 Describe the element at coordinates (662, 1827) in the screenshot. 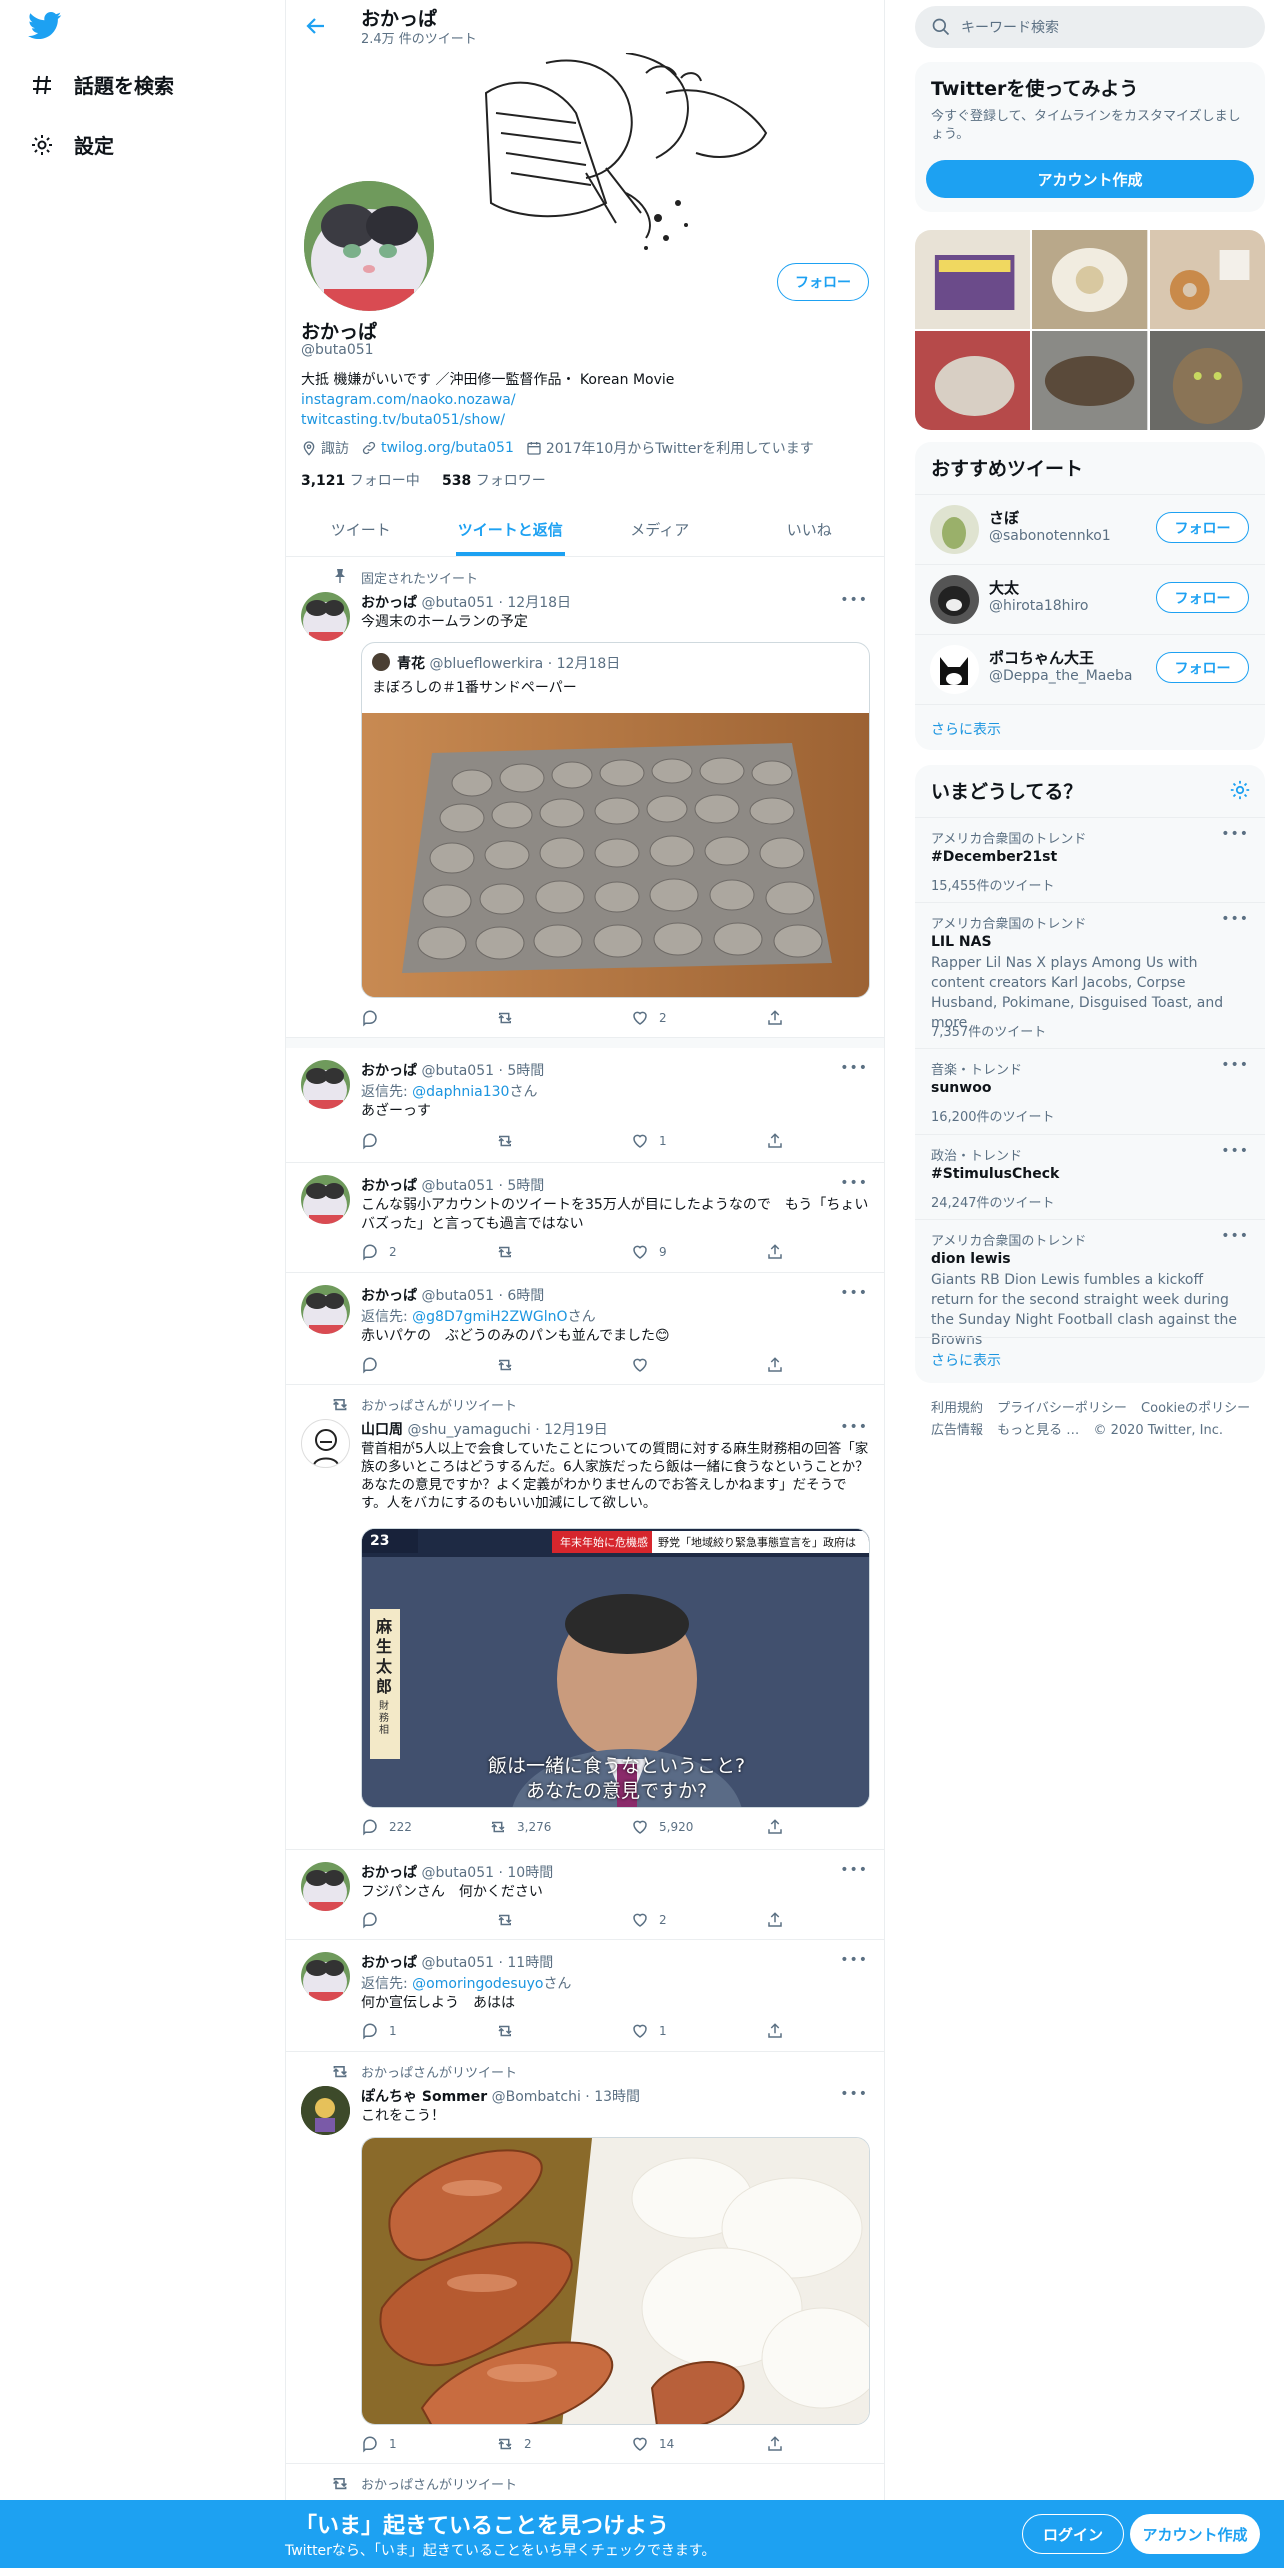

I see `like-button: 5,920` at that location.